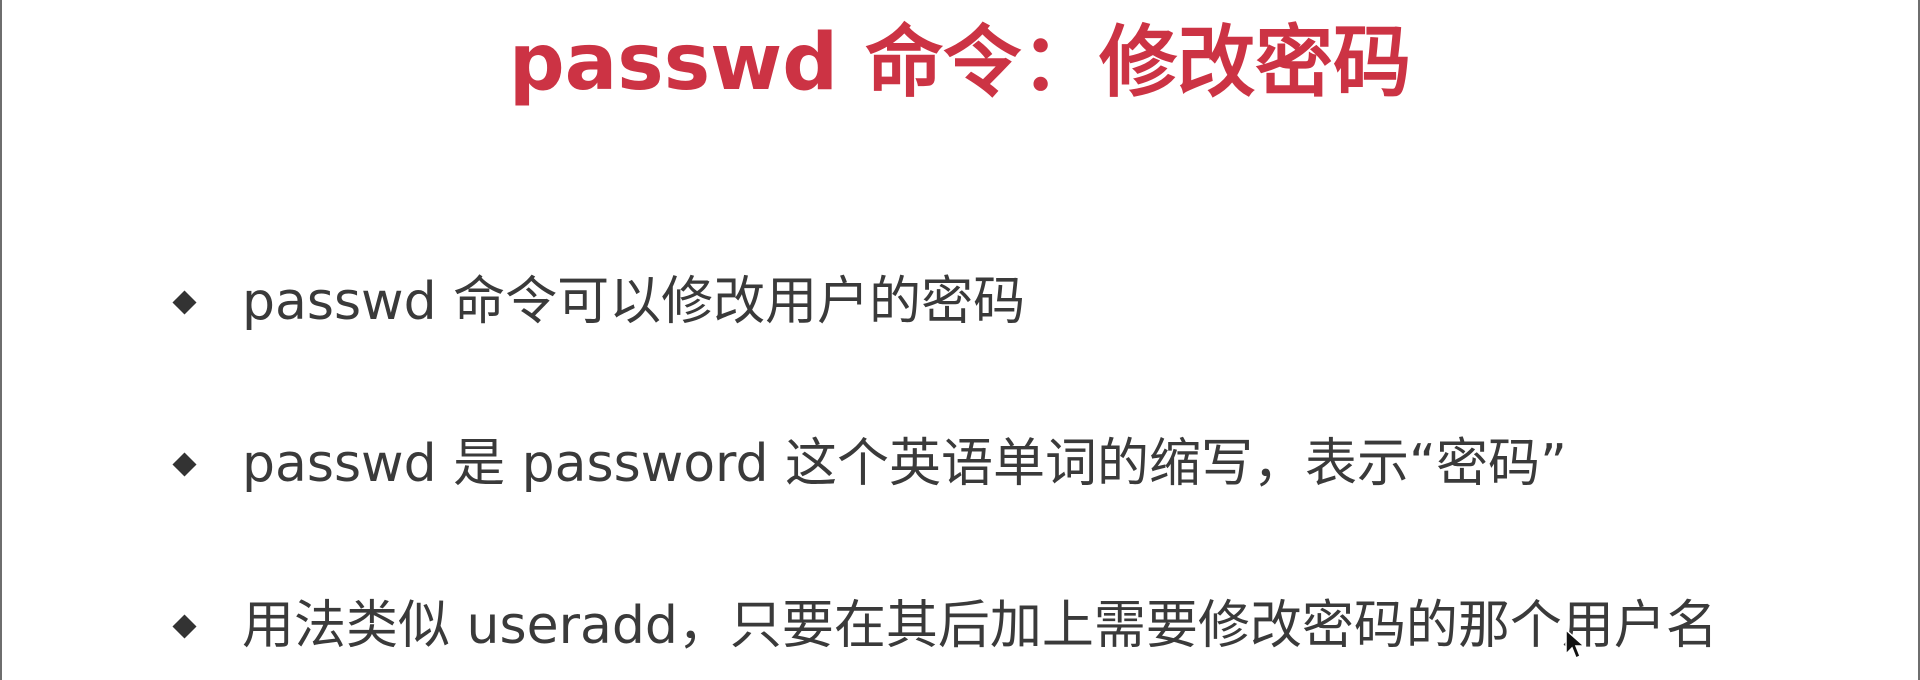 The width and height of the screenshot is (1920, 680). I want to click on bullet-text: passwd 是 password 这个英语单词的缩写，表示“密码”, so click(904, 464).